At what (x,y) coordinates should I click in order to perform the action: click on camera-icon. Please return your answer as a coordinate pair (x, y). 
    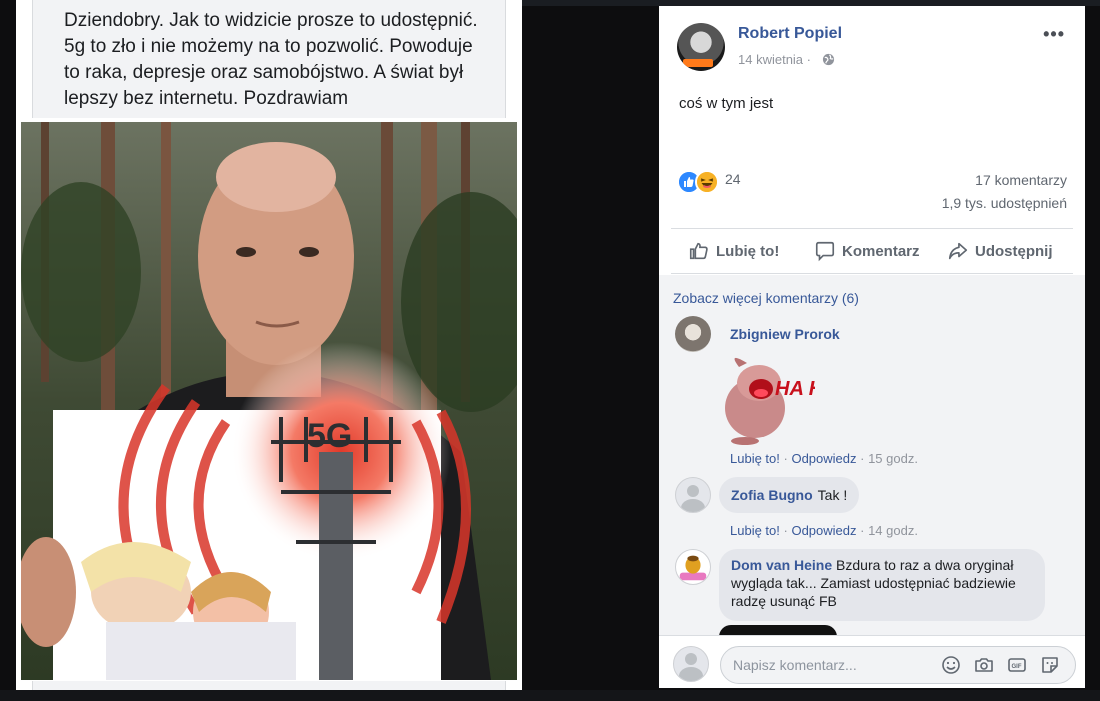
    Looking at the image, I should click on (984, 665).